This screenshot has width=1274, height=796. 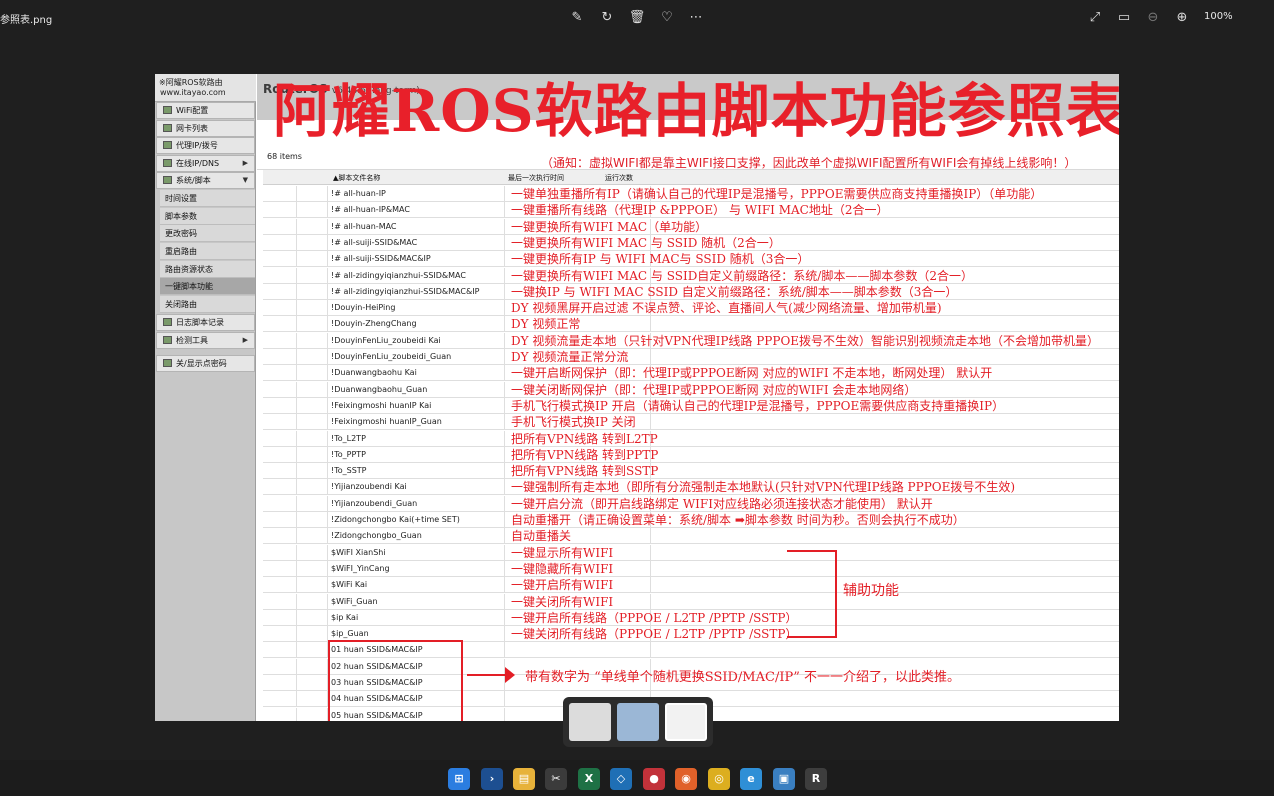 What do you see at coordinates (207, 216) in the screenshot?
I see `submenu-script-params: 脚本参数` at bounding box center [207, 216].